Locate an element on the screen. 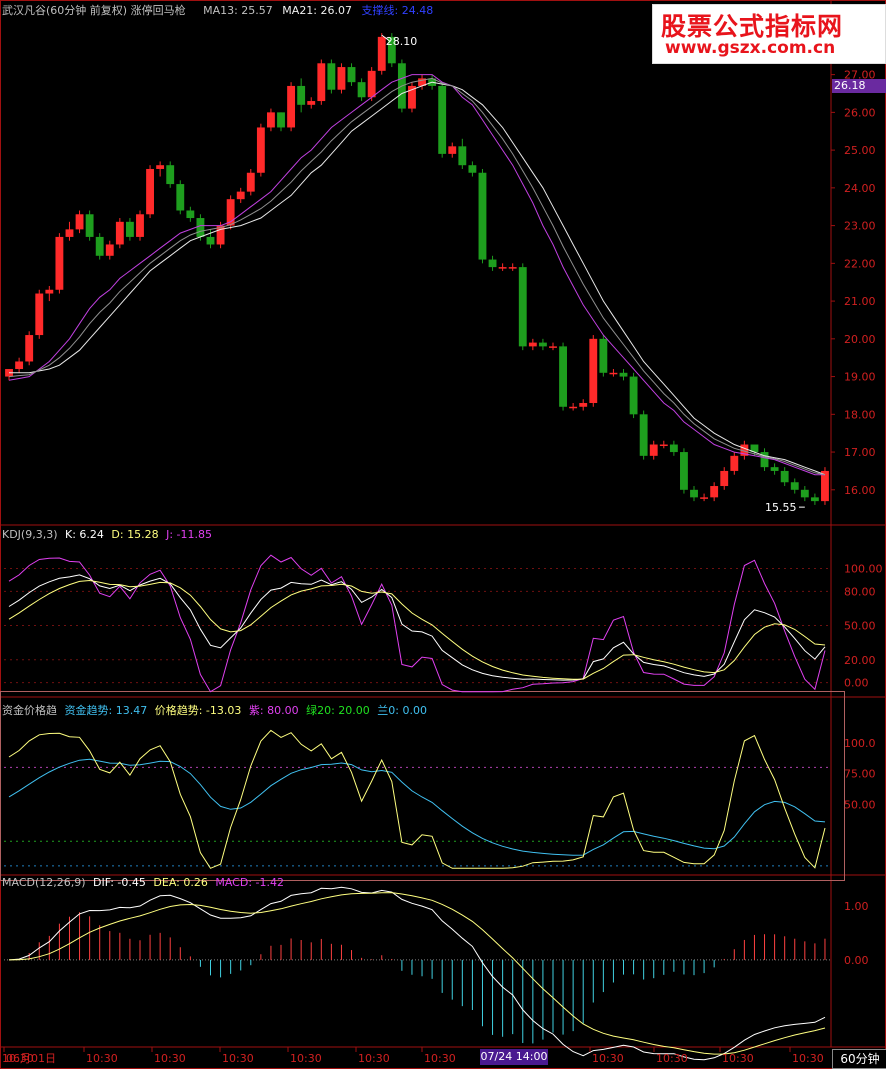  kdj-tick-label: 80.00 is located at coordinates (860, 591).